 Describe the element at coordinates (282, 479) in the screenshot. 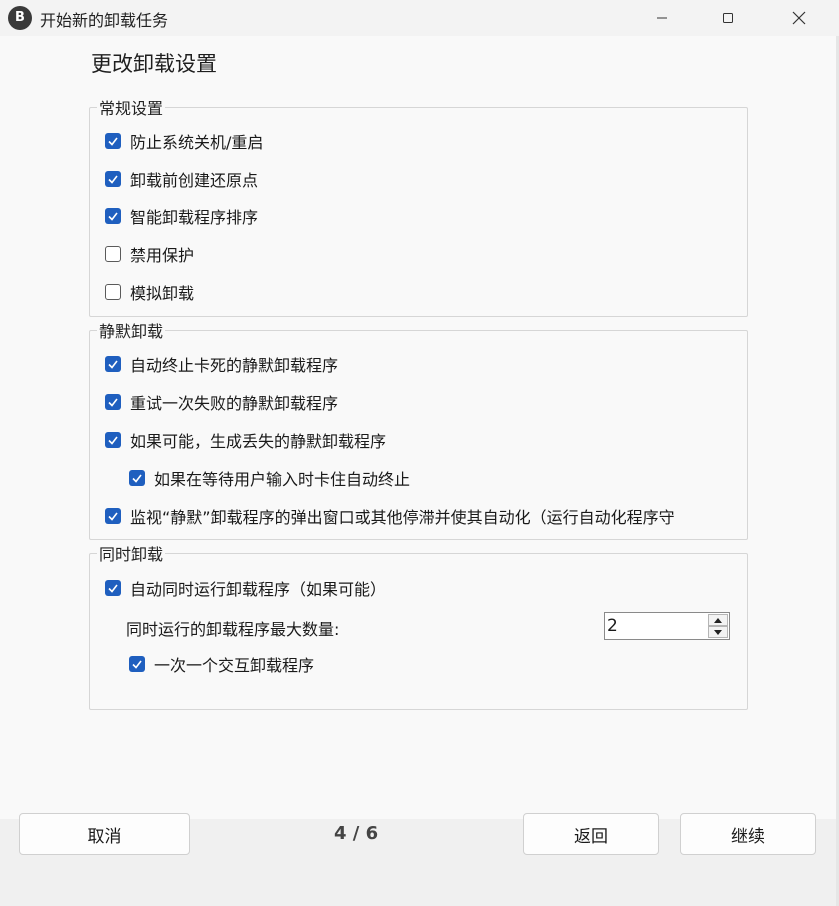

I see `option-label: 如果在等待用户输入时卡住自动终止` at that location.